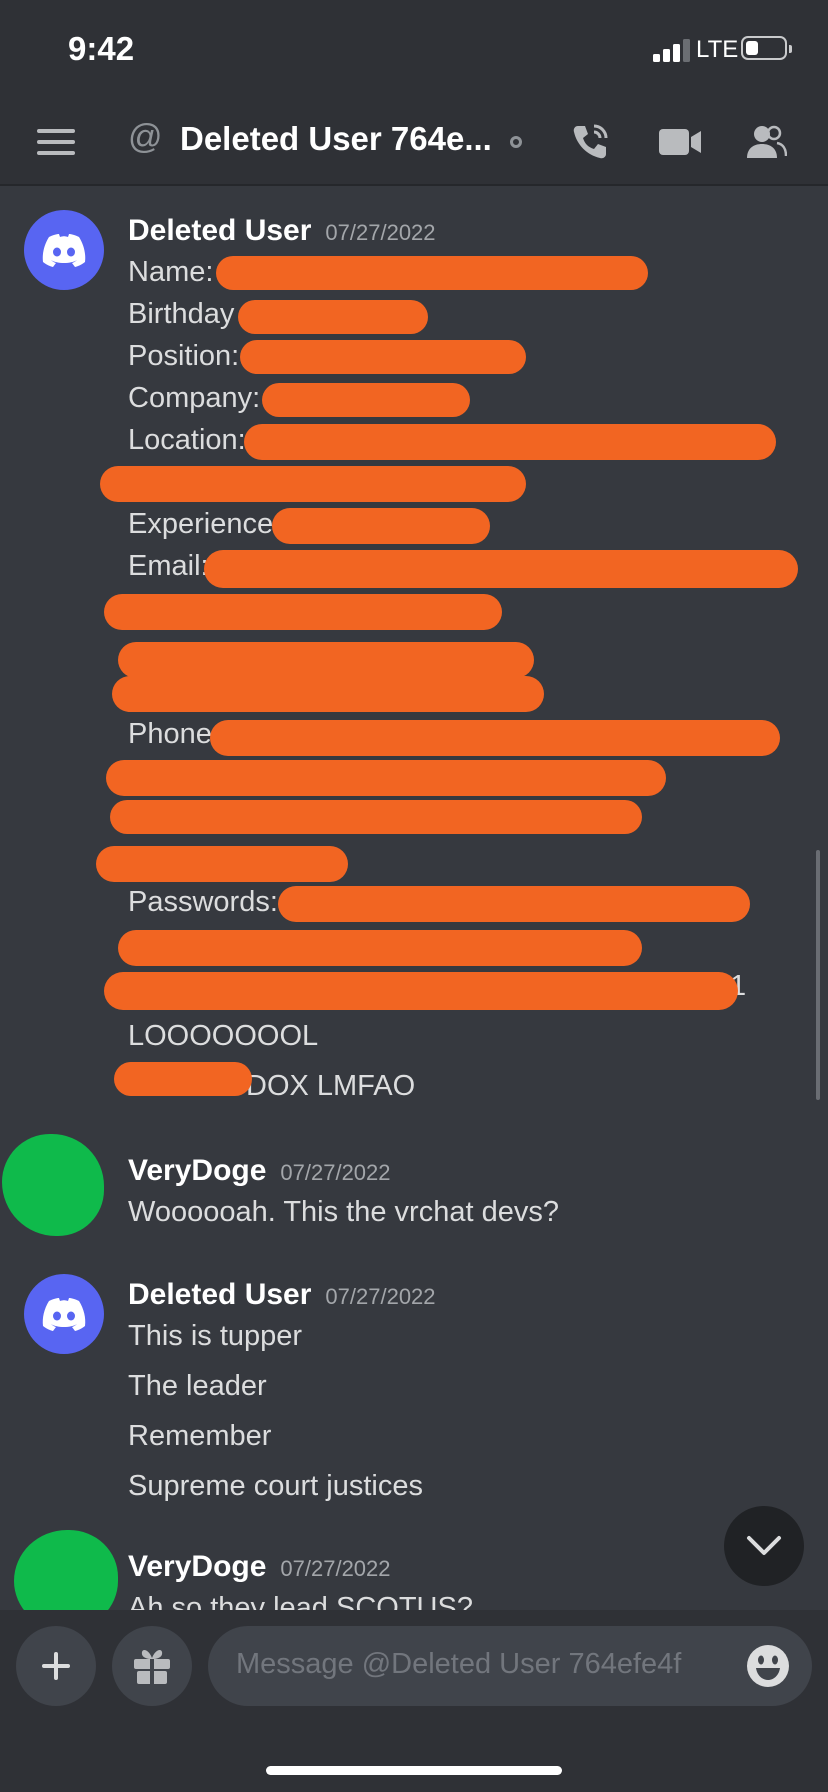 The height and width of the screenshot is (1792, 828). Describe the element at coordinates (203, 902) in the screenshot. I see `message-line: Passwords:` at that location.